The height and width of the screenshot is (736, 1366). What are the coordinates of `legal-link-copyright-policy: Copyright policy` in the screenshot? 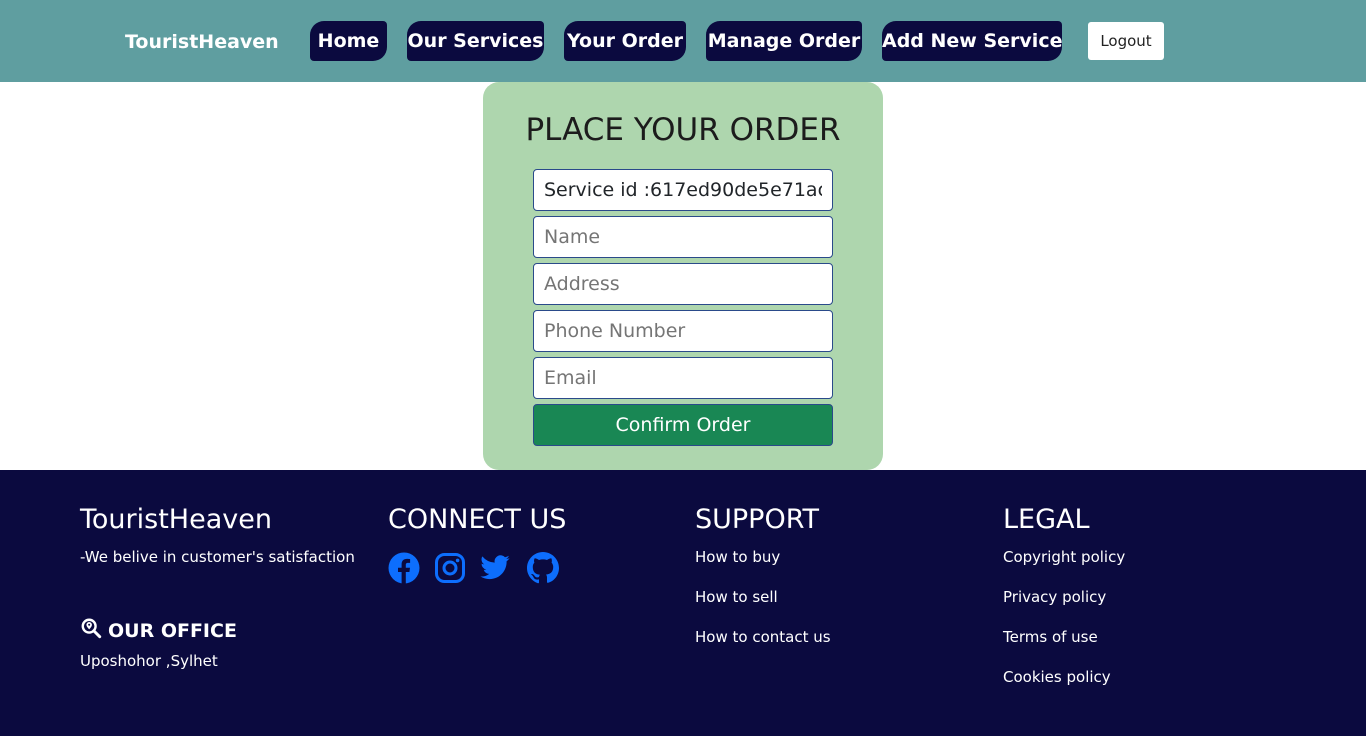 It's located at (1064, 557).